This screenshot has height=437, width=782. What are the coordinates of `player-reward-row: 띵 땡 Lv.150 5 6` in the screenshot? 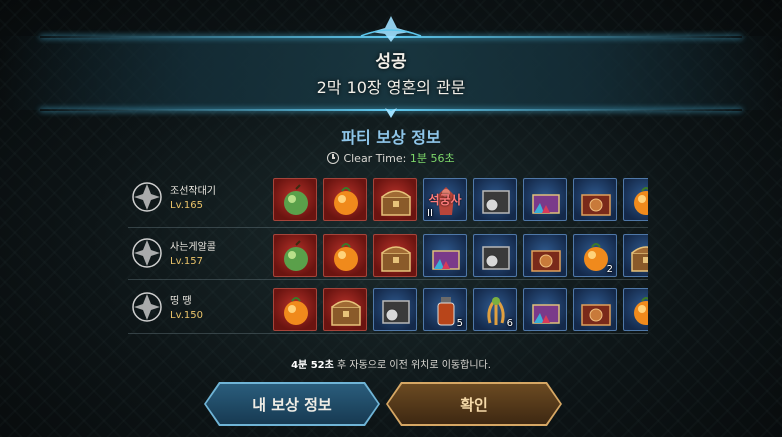 It's located at (388, 308).